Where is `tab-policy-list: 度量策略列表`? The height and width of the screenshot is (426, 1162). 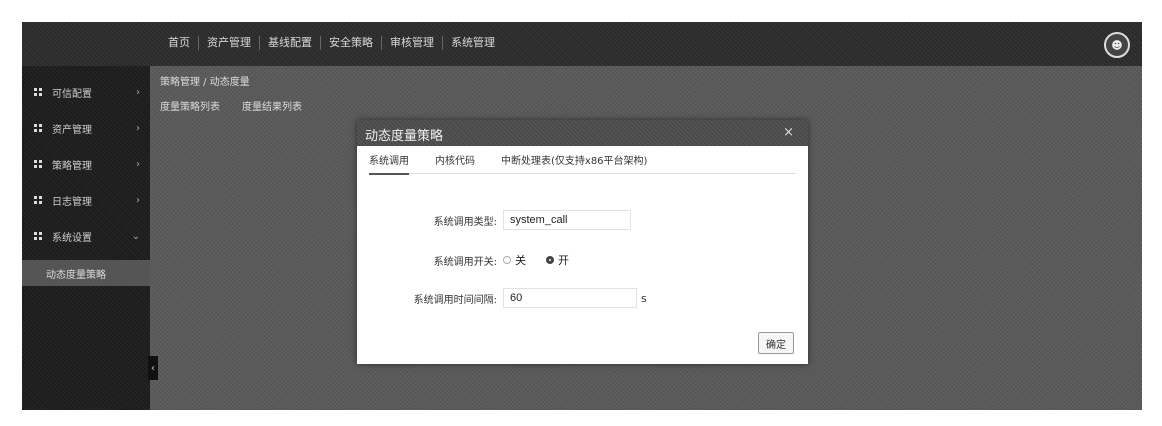
tab-policy-list: 度量策略列表 is located at coordinates (190, 105).